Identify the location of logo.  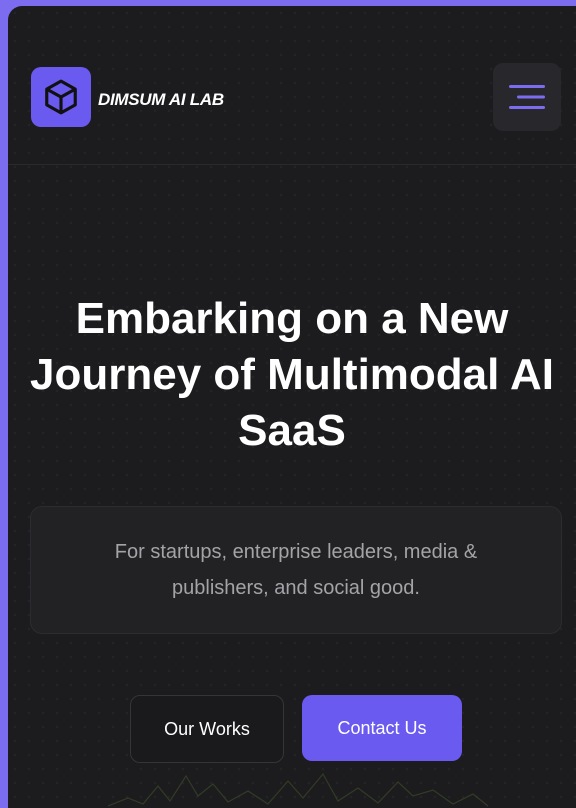
(61, 97).